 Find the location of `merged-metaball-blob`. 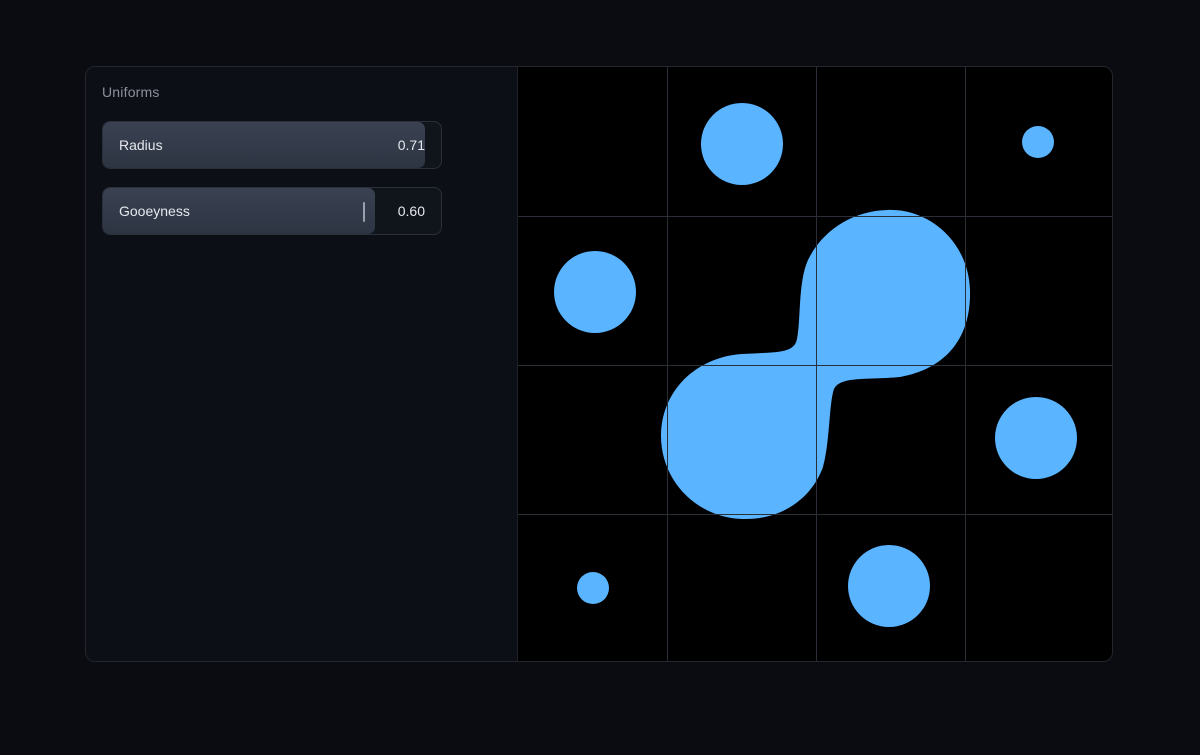

merged-metaball-blob is located at coordinates (816, 364).